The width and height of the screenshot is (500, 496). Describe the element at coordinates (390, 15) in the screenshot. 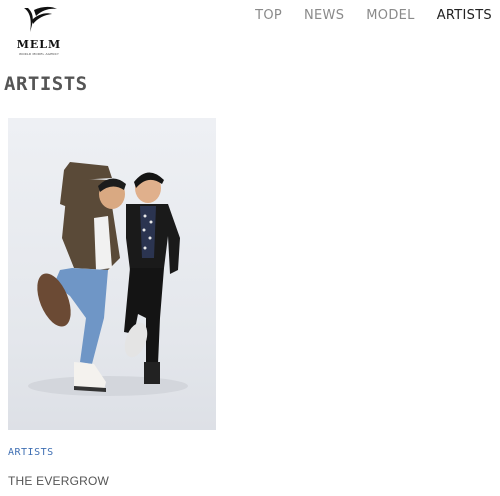

I see `nav-item-model: MODEL` at that location.